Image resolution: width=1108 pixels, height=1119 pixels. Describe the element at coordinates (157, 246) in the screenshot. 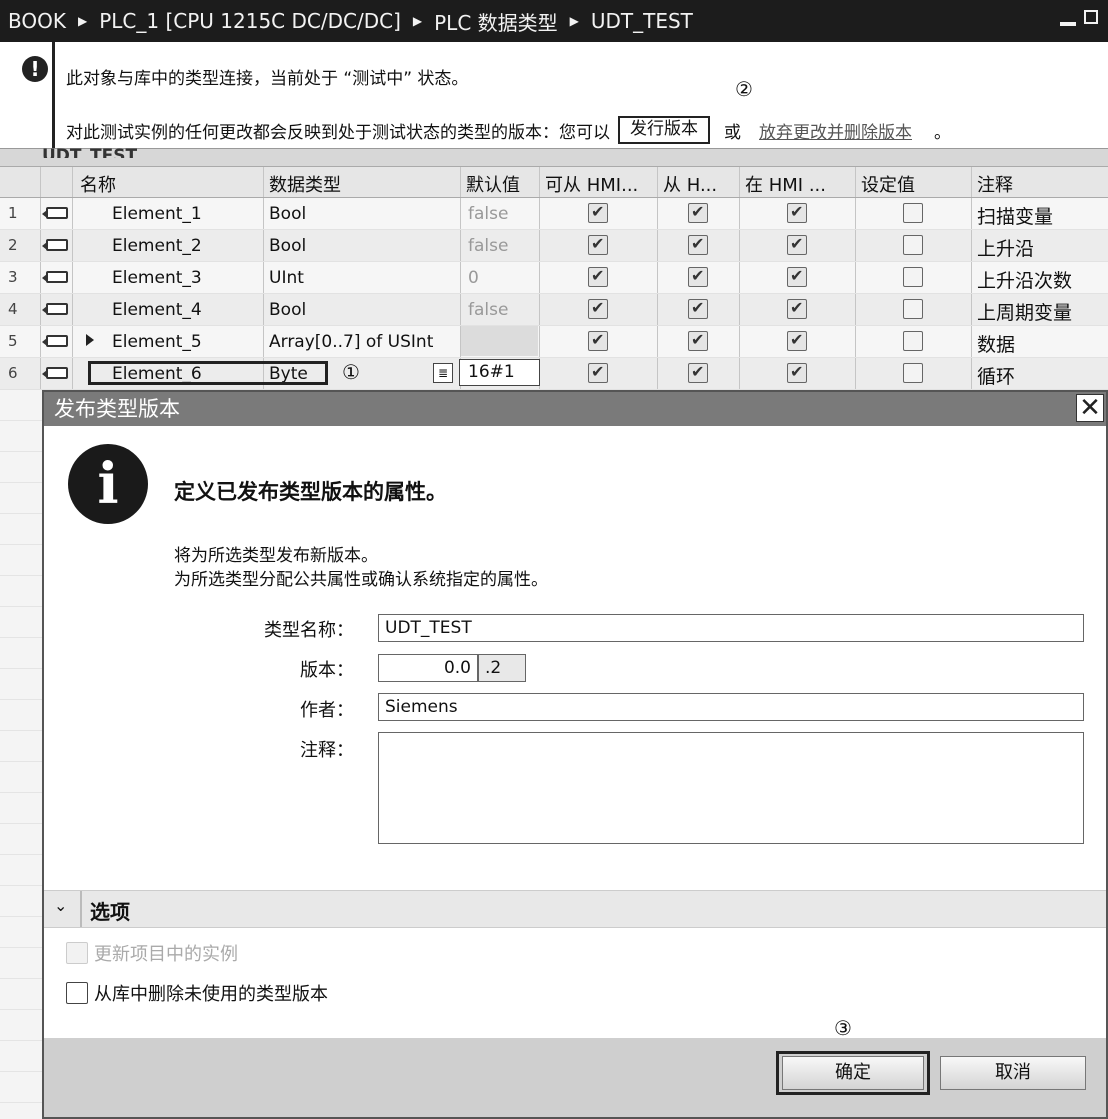

I see `element-name: Element_2` at that location.